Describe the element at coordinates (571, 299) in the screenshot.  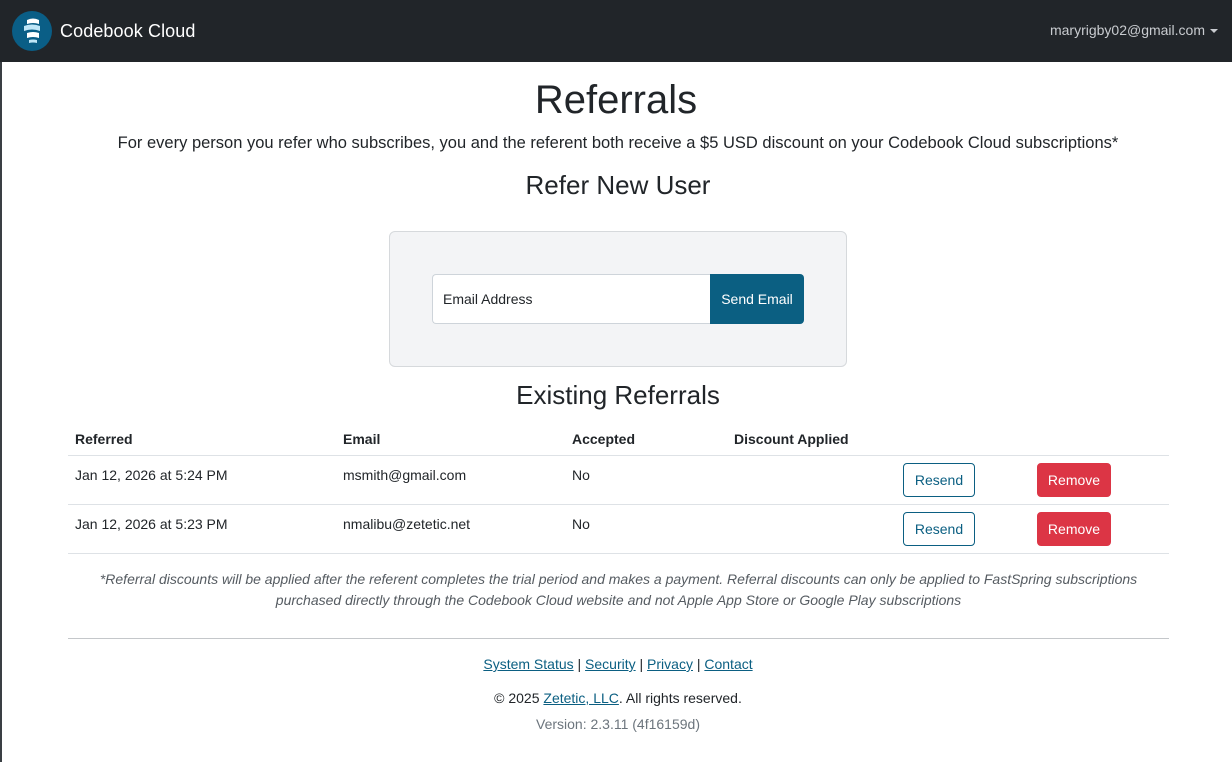
I see `referral-email-input` at that location.